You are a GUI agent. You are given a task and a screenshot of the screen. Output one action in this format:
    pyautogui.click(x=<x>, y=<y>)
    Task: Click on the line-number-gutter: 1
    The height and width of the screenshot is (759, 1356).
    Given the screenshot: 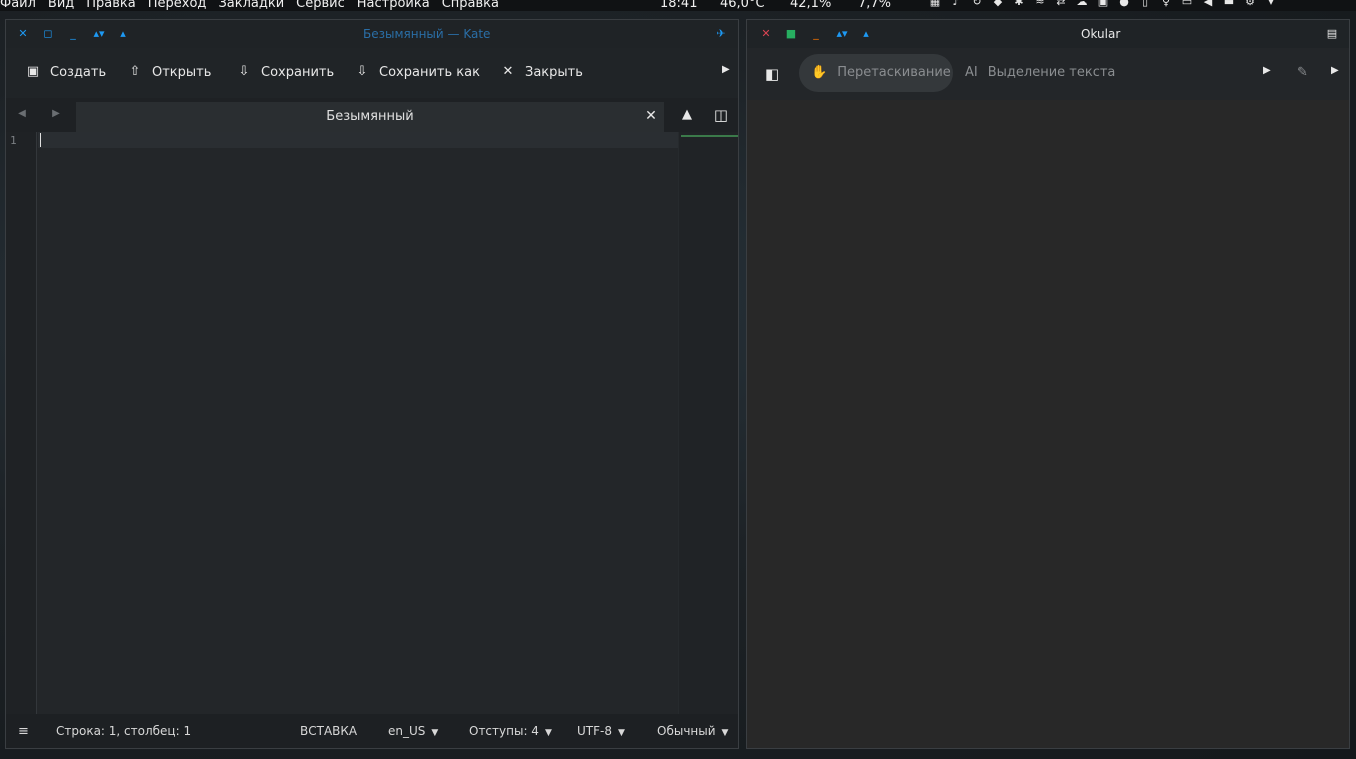 What is the action you would take?
    pyautogui.click(x=21, y=423)
    